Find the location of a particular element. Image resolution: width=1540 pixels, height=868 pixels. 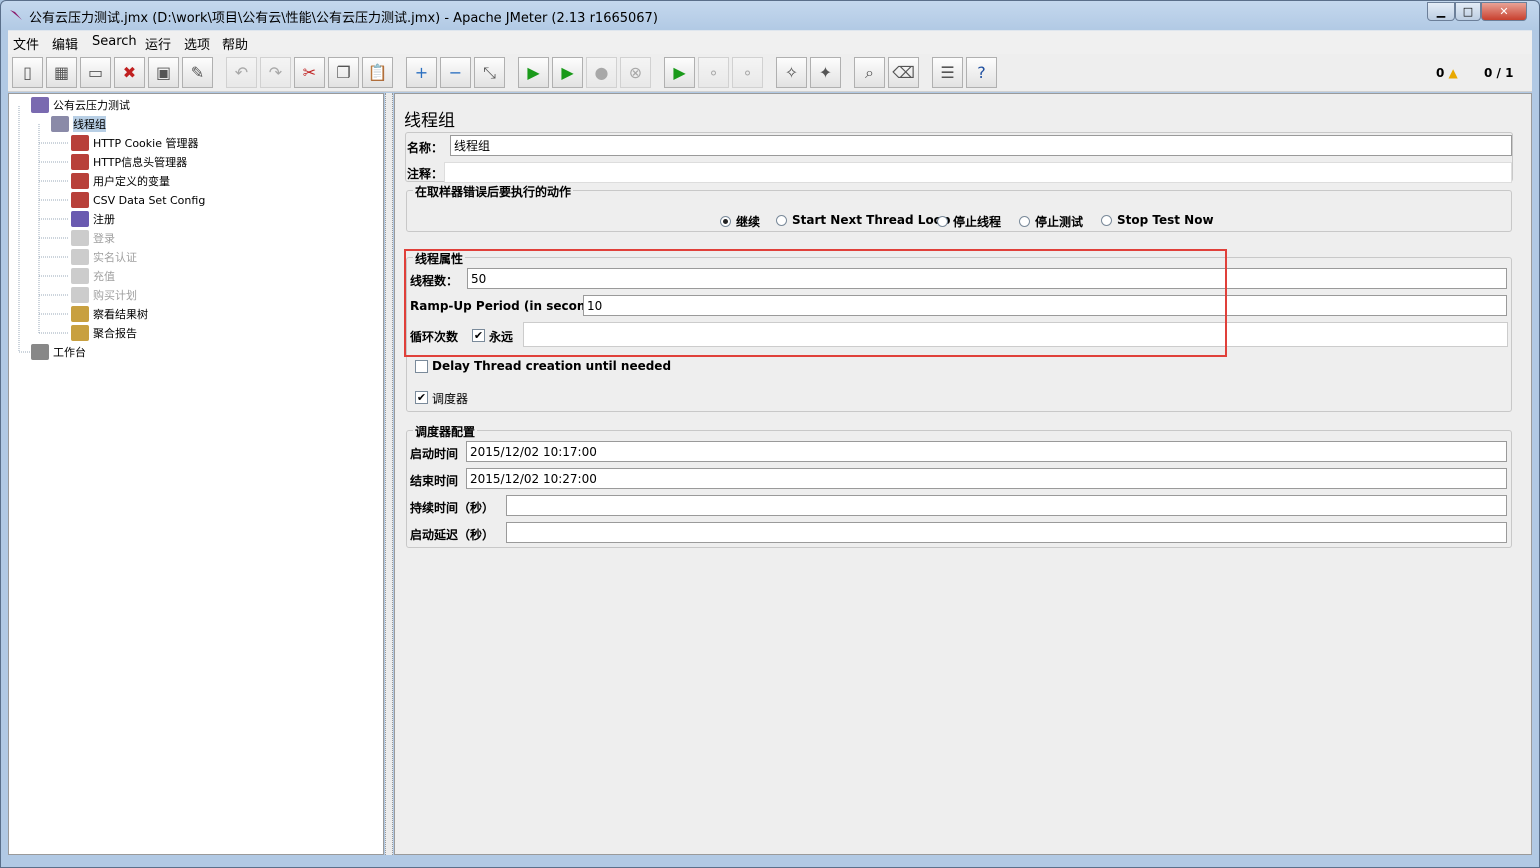

clear-all-button: ✦ is located at coordinates (825, 72).